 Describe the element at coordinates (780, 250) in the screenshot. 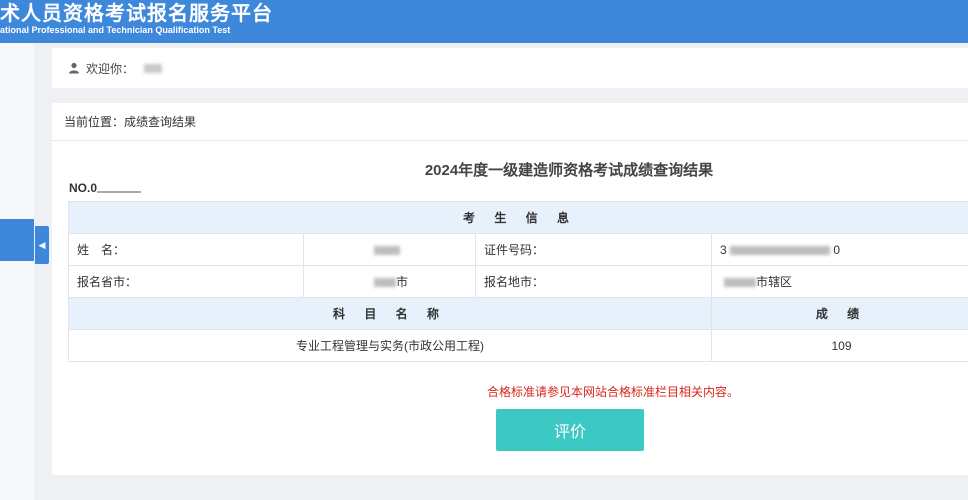

I see `redacted-id` at that location.